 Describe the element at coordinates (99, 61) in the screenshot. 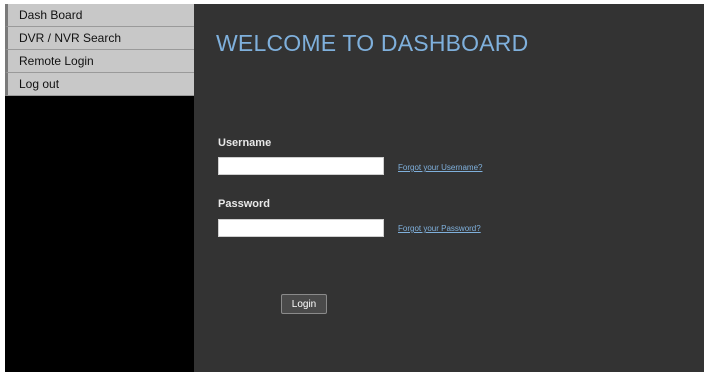

I see `sidebar-item-remote-login: Remote Login` at that location.